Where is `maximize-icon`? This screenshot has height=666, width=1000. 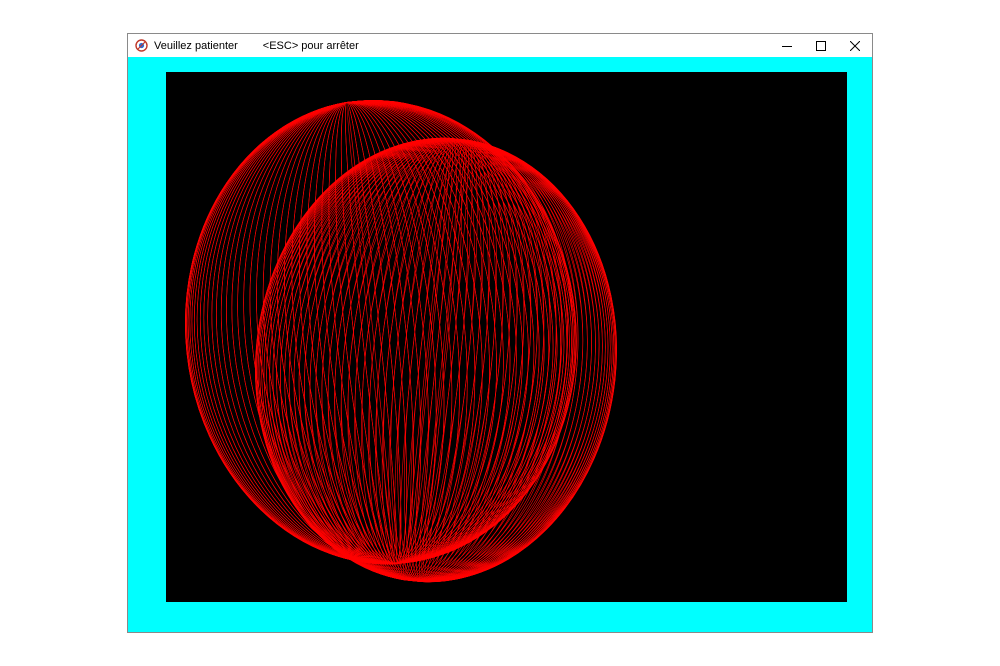 maximize-icon is located at coordinates (821, 45).